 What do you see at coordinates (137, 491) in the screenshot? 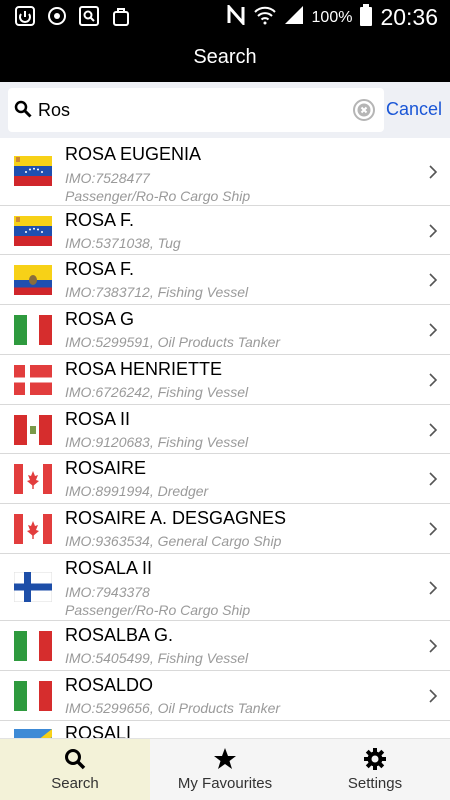
I see `vessel-details: IMO:8991994, Dredger` at bounding box center [137, 491].